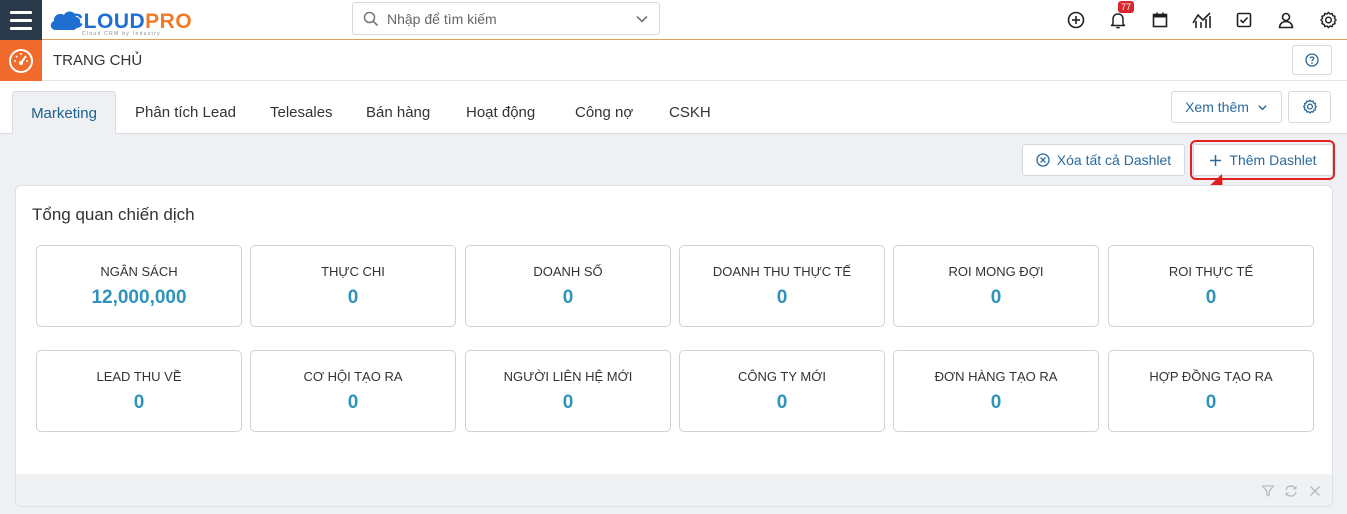 The image size is (1347, 514). What do you see at coordinates (121, 34) in the screenshot?
I see `logo-tagline: Cloud CRM by Industry` at bounding box center [121, 34].